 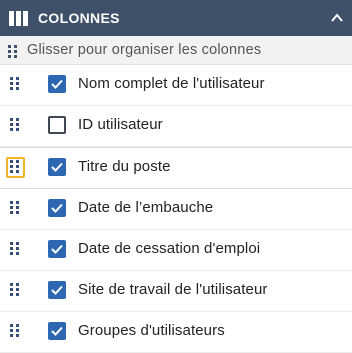 I want to click on columns-panel-header: COLONNES, so click(x=176, y=18).